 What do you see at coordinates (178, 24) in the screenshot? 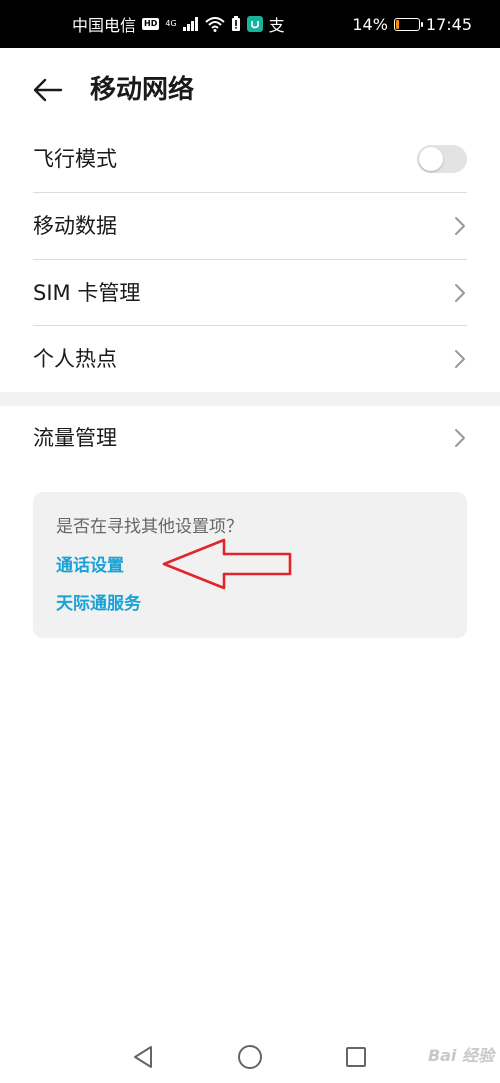
I see `status-left: 中国电信 HD 4G 支` at bounding box center [178, 24].